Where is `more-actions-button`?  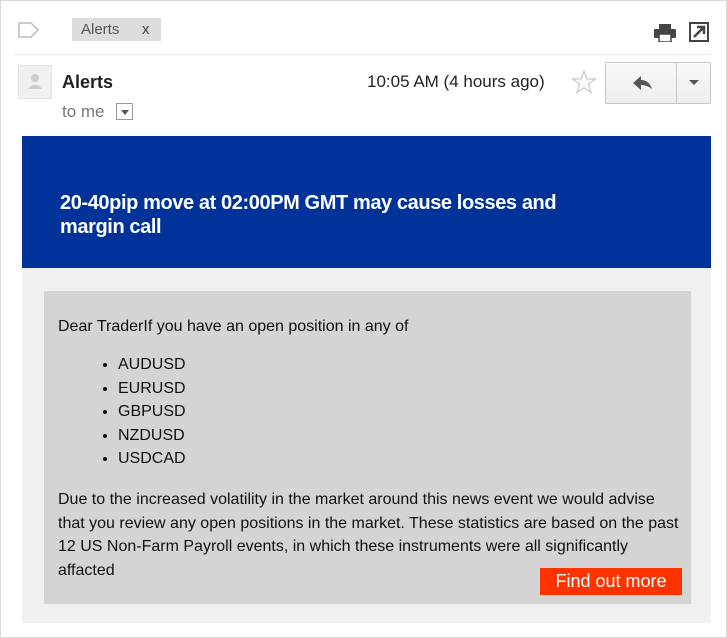
more-actions-button is located at coordinates (693, 83).